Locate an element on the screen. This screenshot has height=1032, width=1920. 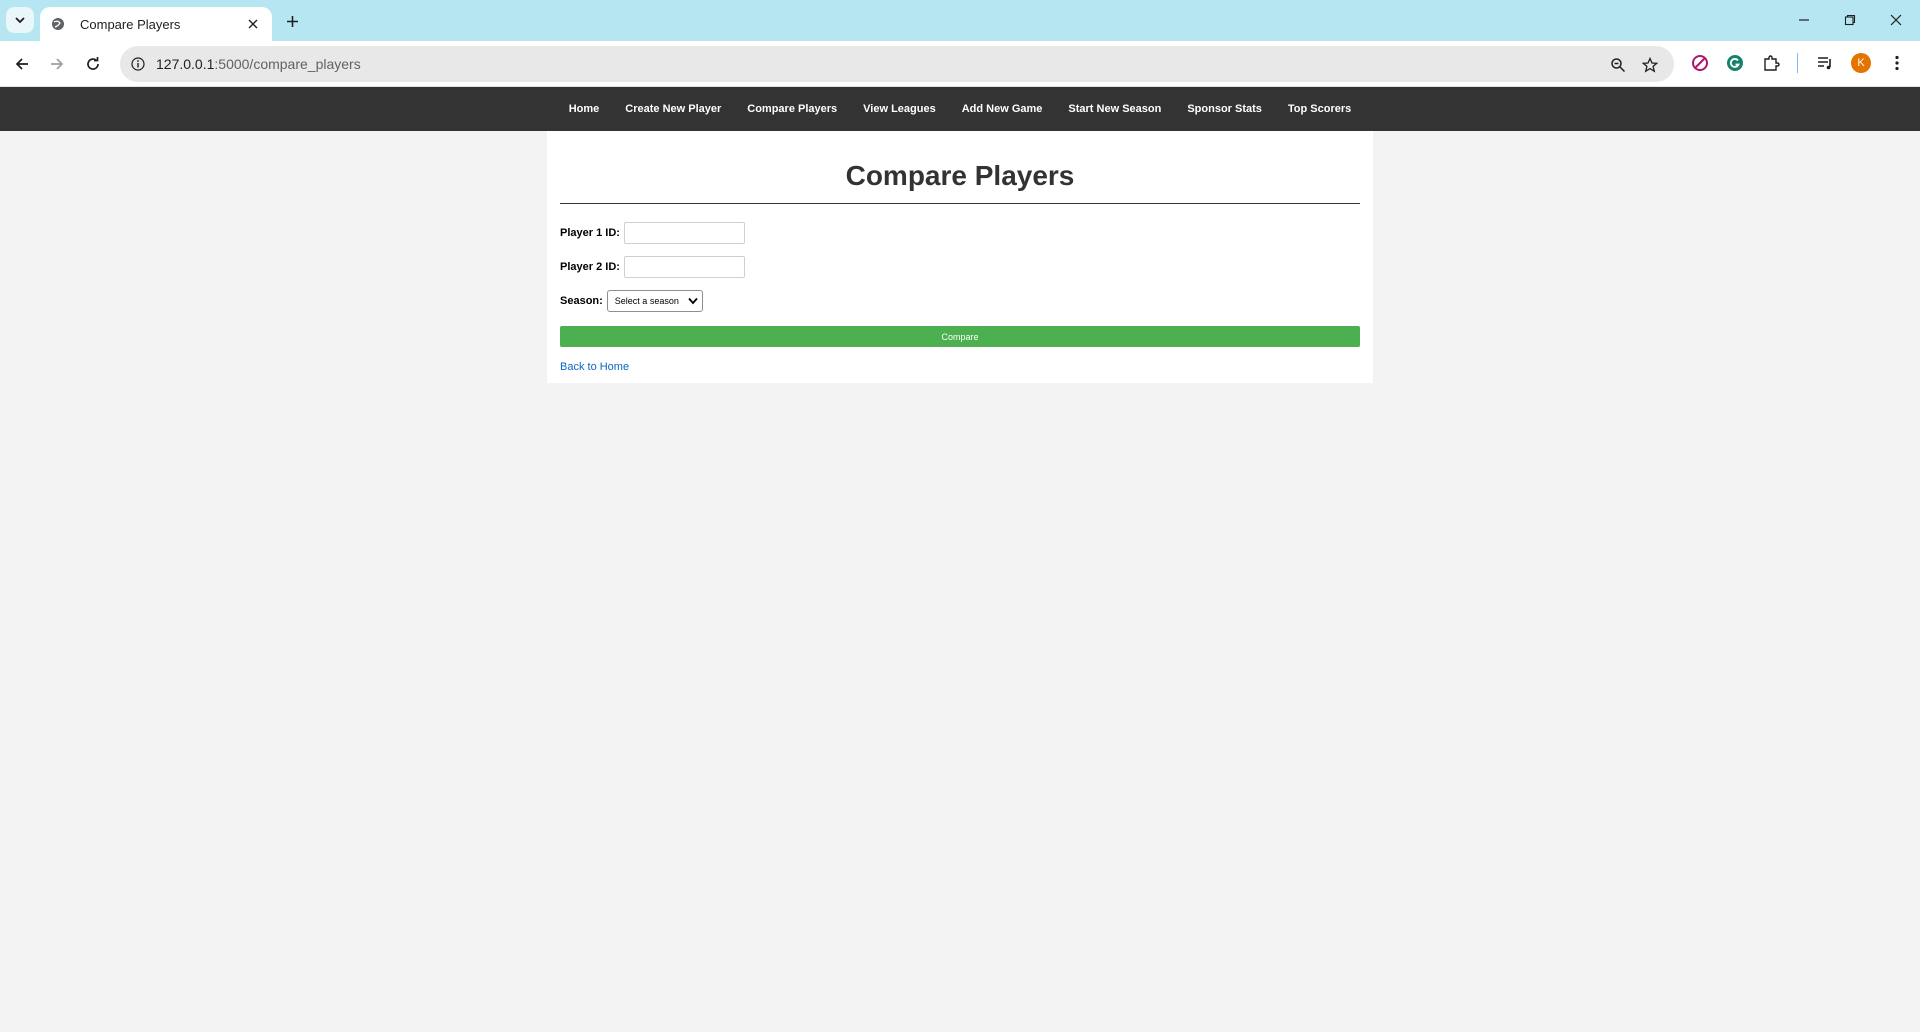
arrow-right-icon is located at coordinates (57, 64).